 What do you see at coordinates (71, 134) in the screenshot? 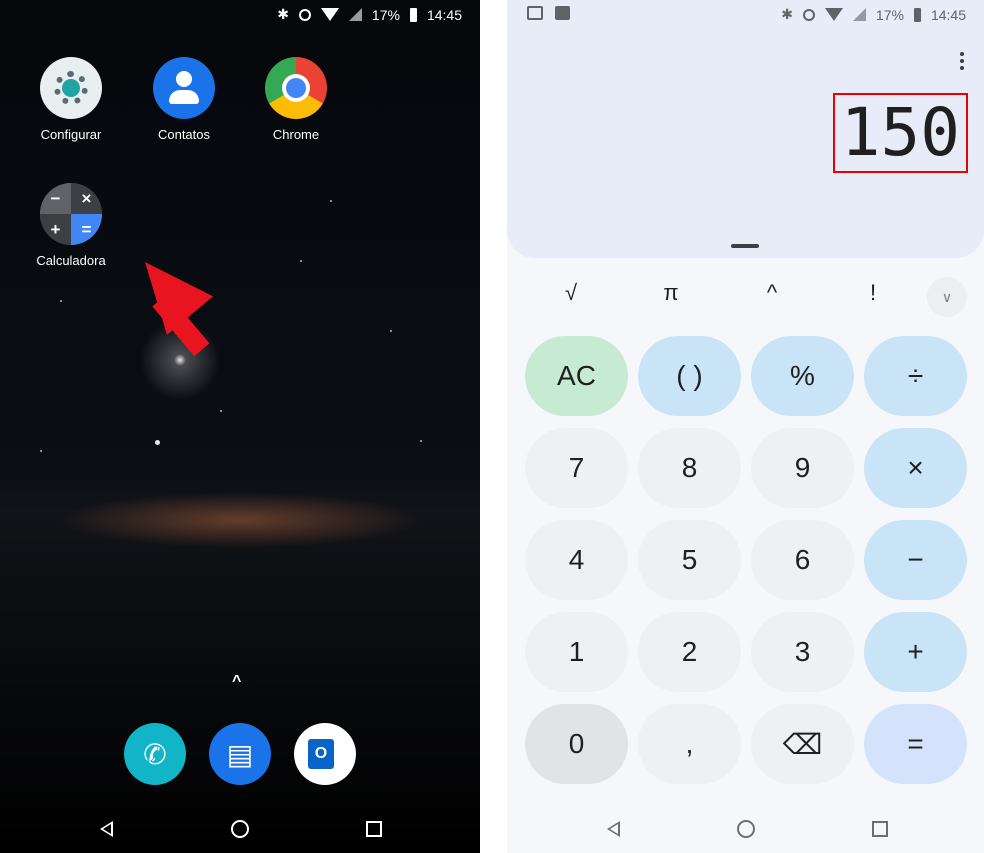
I see `app-label: Configurar` at bounding box center [71, 134].